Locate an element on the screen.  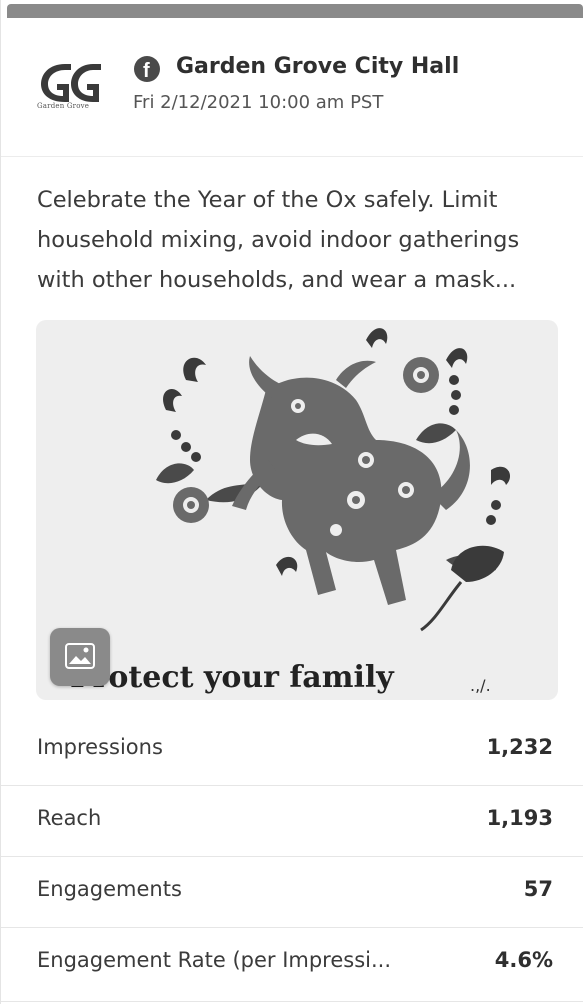
metric-row-impressions: Impressions 1,232 is located at coordinates (292, 750).